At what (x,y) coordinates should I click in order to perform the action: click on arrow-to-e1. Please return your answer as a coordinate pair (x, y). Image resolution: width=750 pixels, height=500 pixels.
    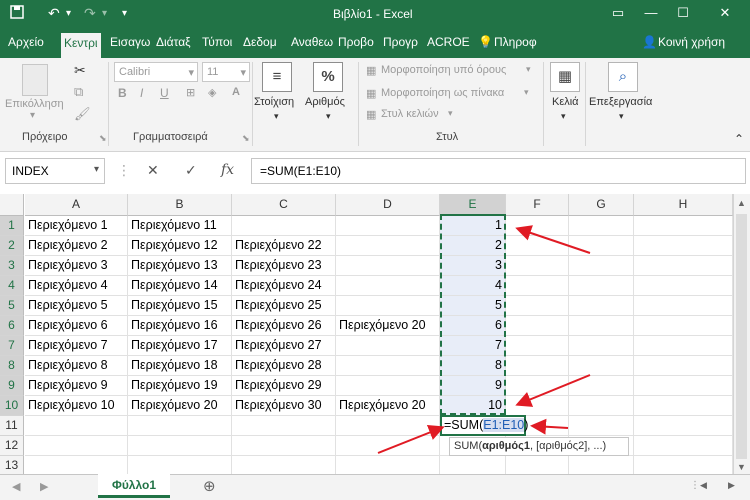
    Looking at the image, I should click on (553, 239).